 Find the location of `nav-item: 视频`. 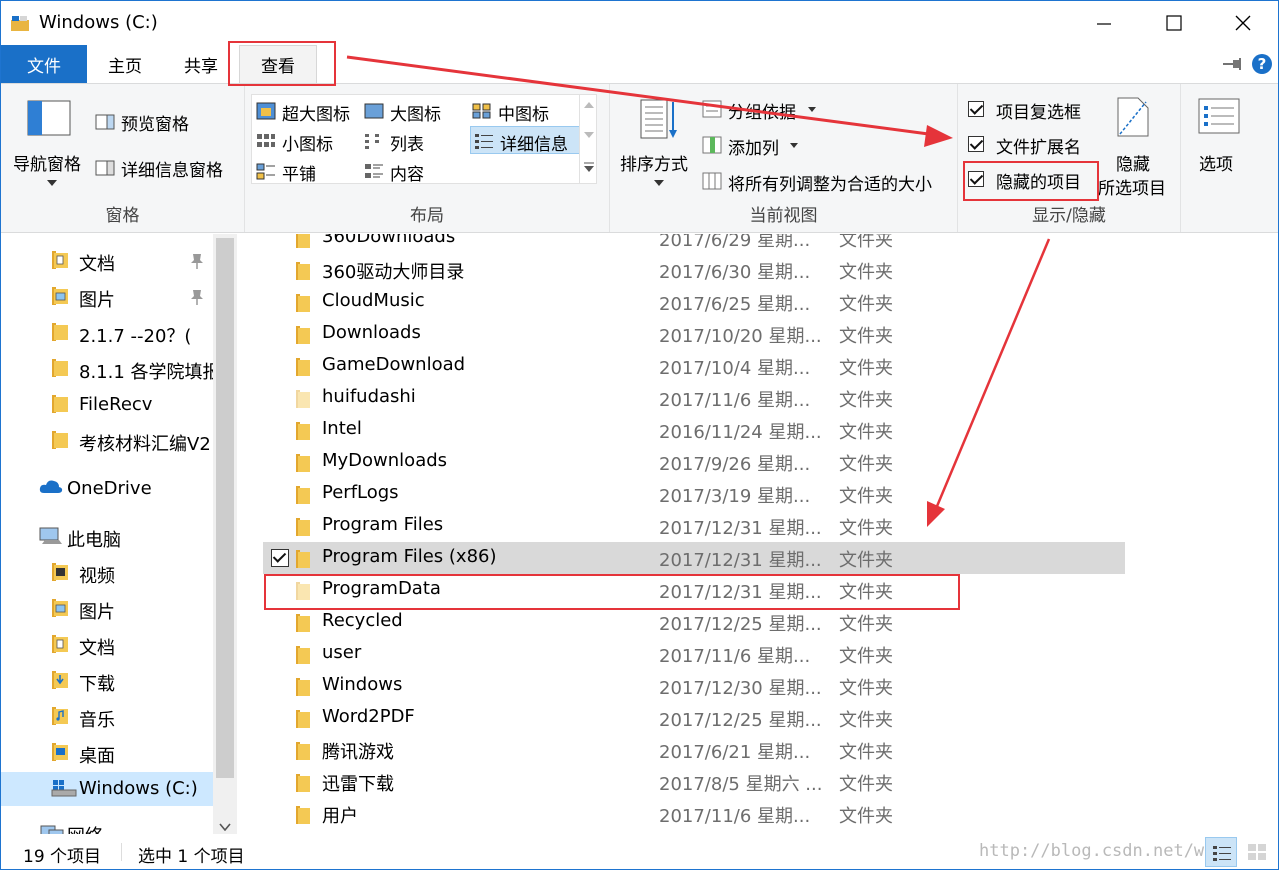

nav-item: 视频 is located at coordinates (107, 573).